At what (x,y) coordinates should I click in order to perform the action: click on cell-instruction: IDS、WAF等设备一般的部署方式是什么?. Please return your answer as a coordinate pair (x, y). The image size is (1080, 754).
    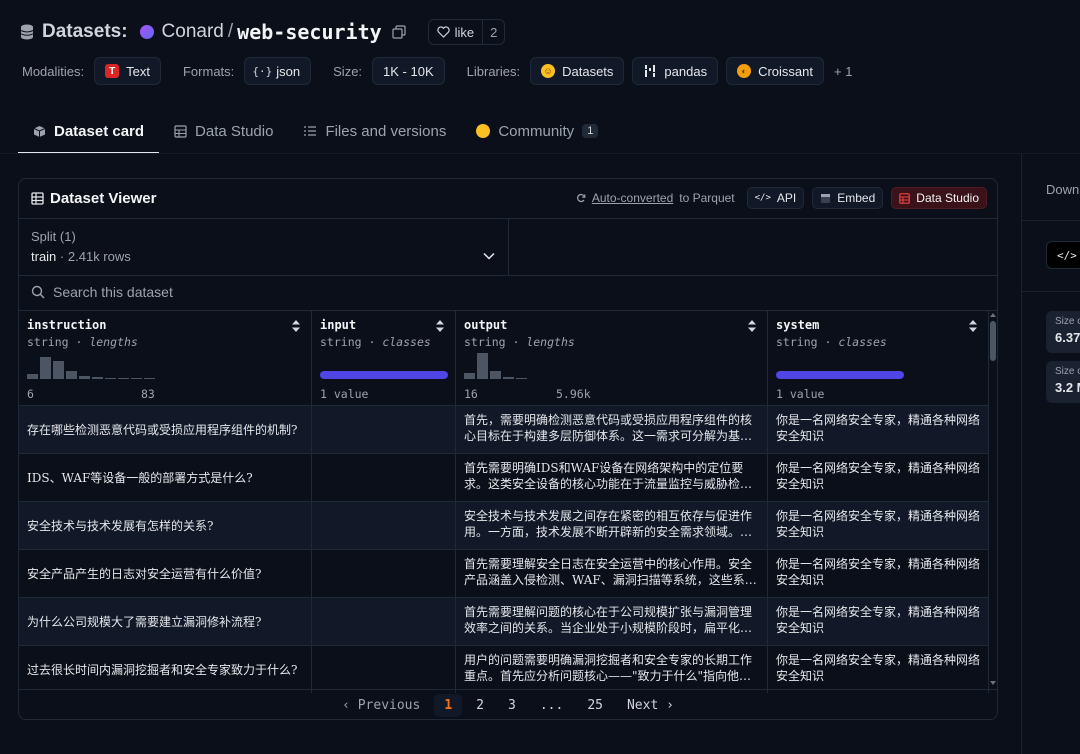
    Looking at the image, I should click on (165, 477).